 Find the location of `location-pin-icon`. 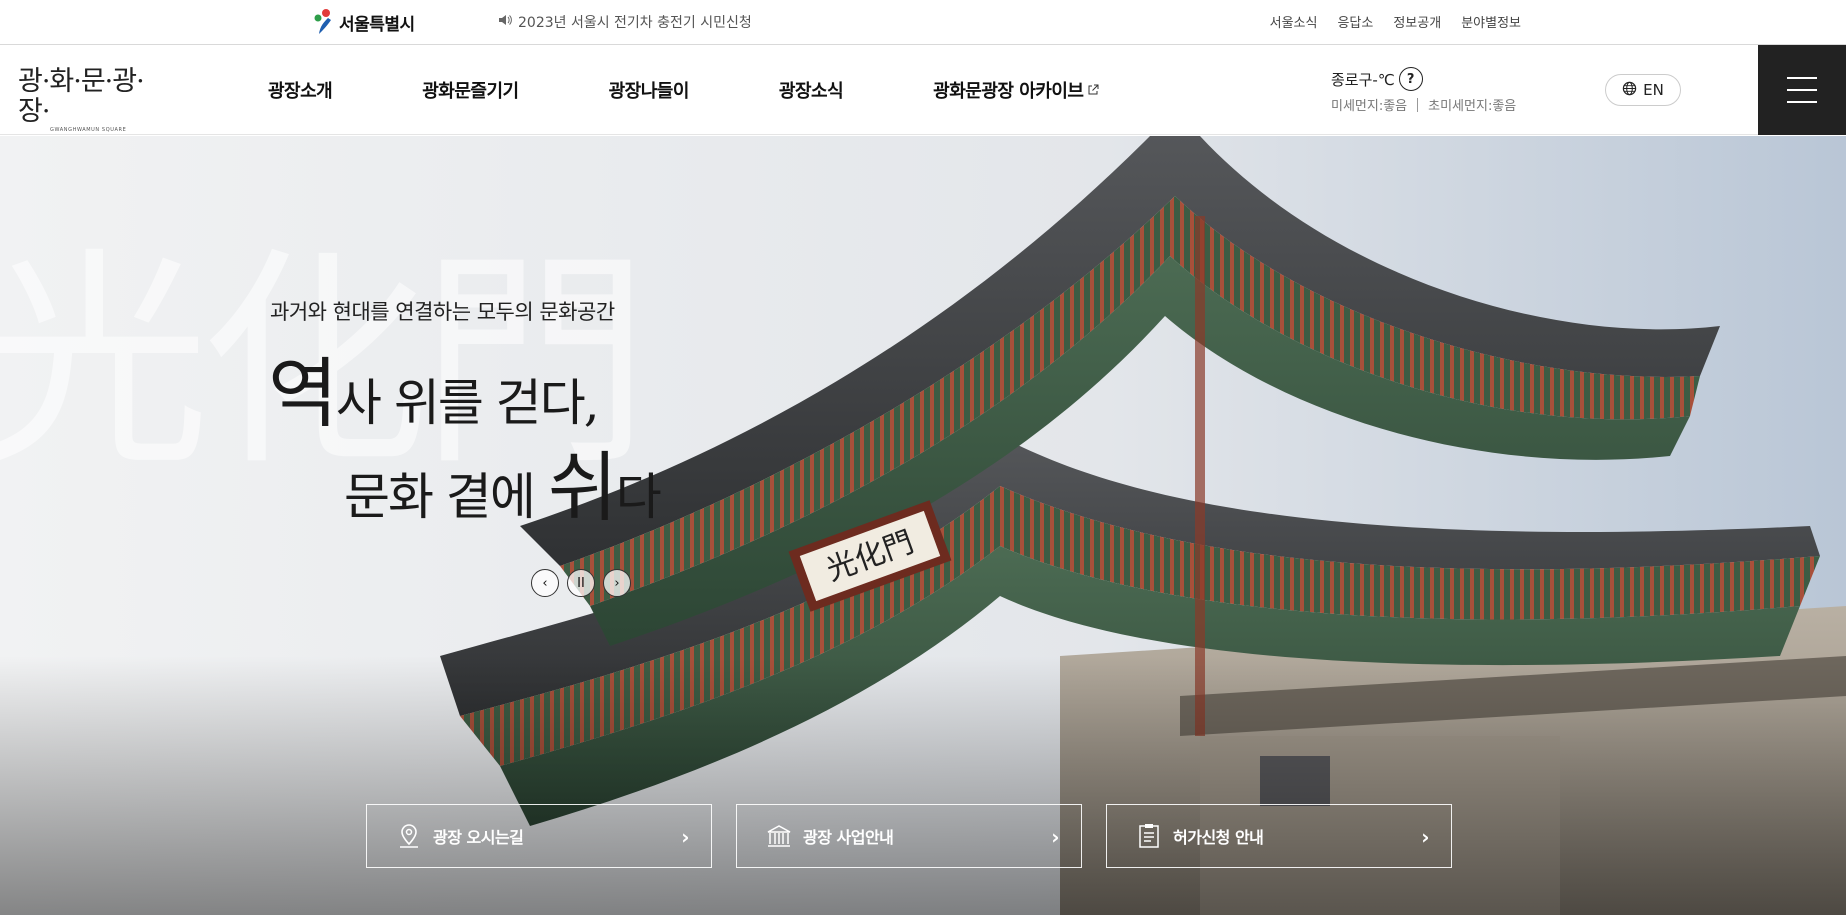

location-pin-icon is located at coordinates (409, 836).